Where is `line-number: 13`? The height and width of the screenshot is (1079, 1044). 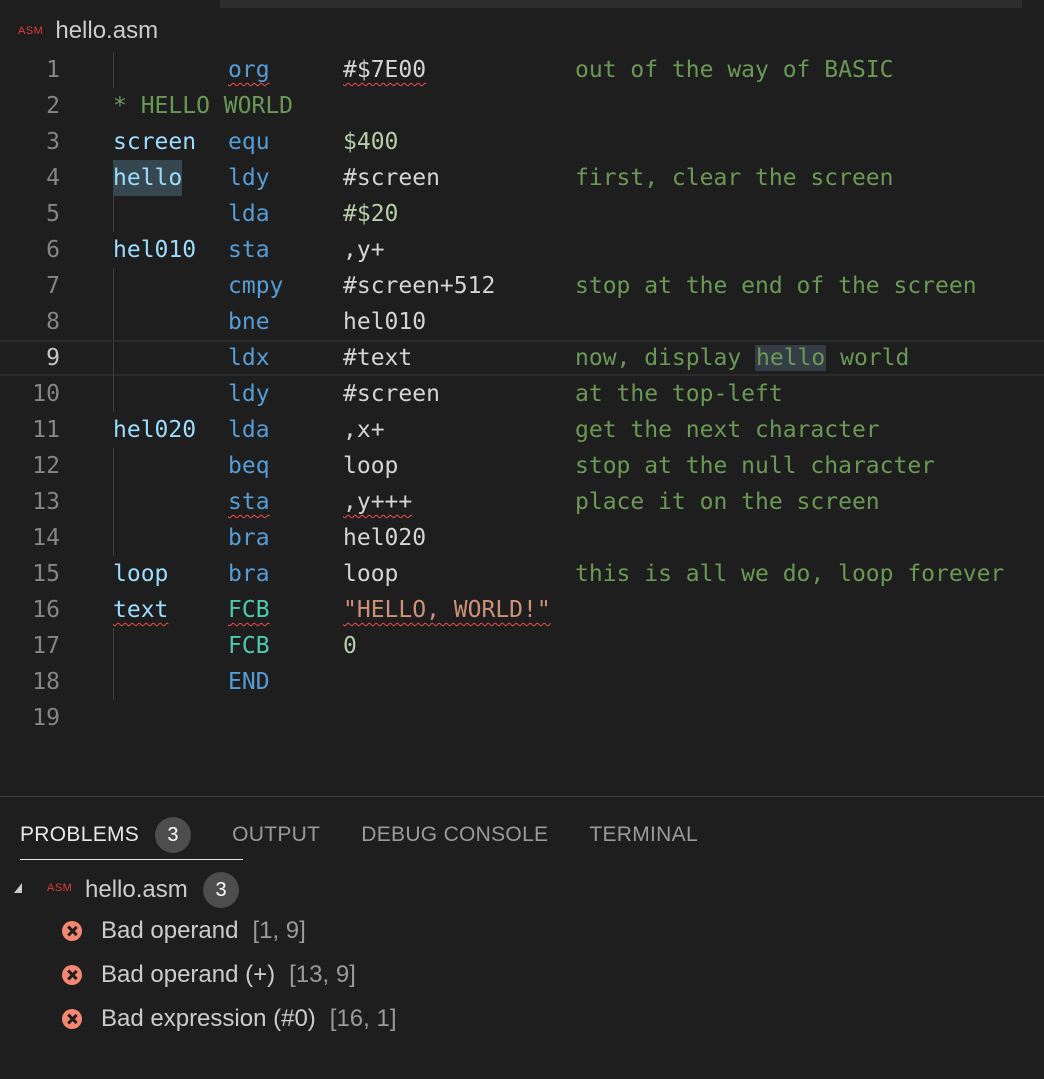 line-number: 13 is located at coordinates (46, 502).